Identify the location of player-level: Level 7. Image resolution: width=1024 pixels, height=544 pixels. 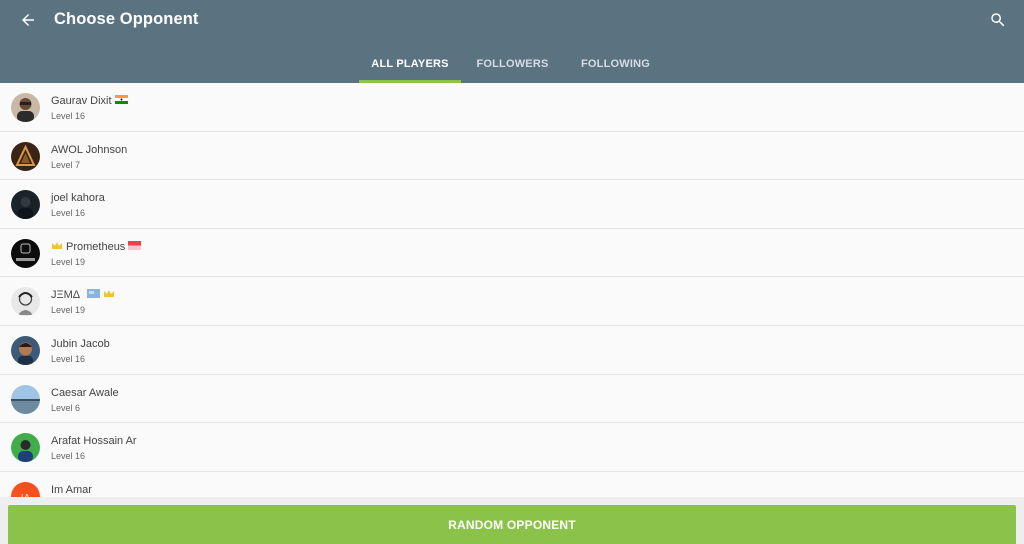
(66, 164).